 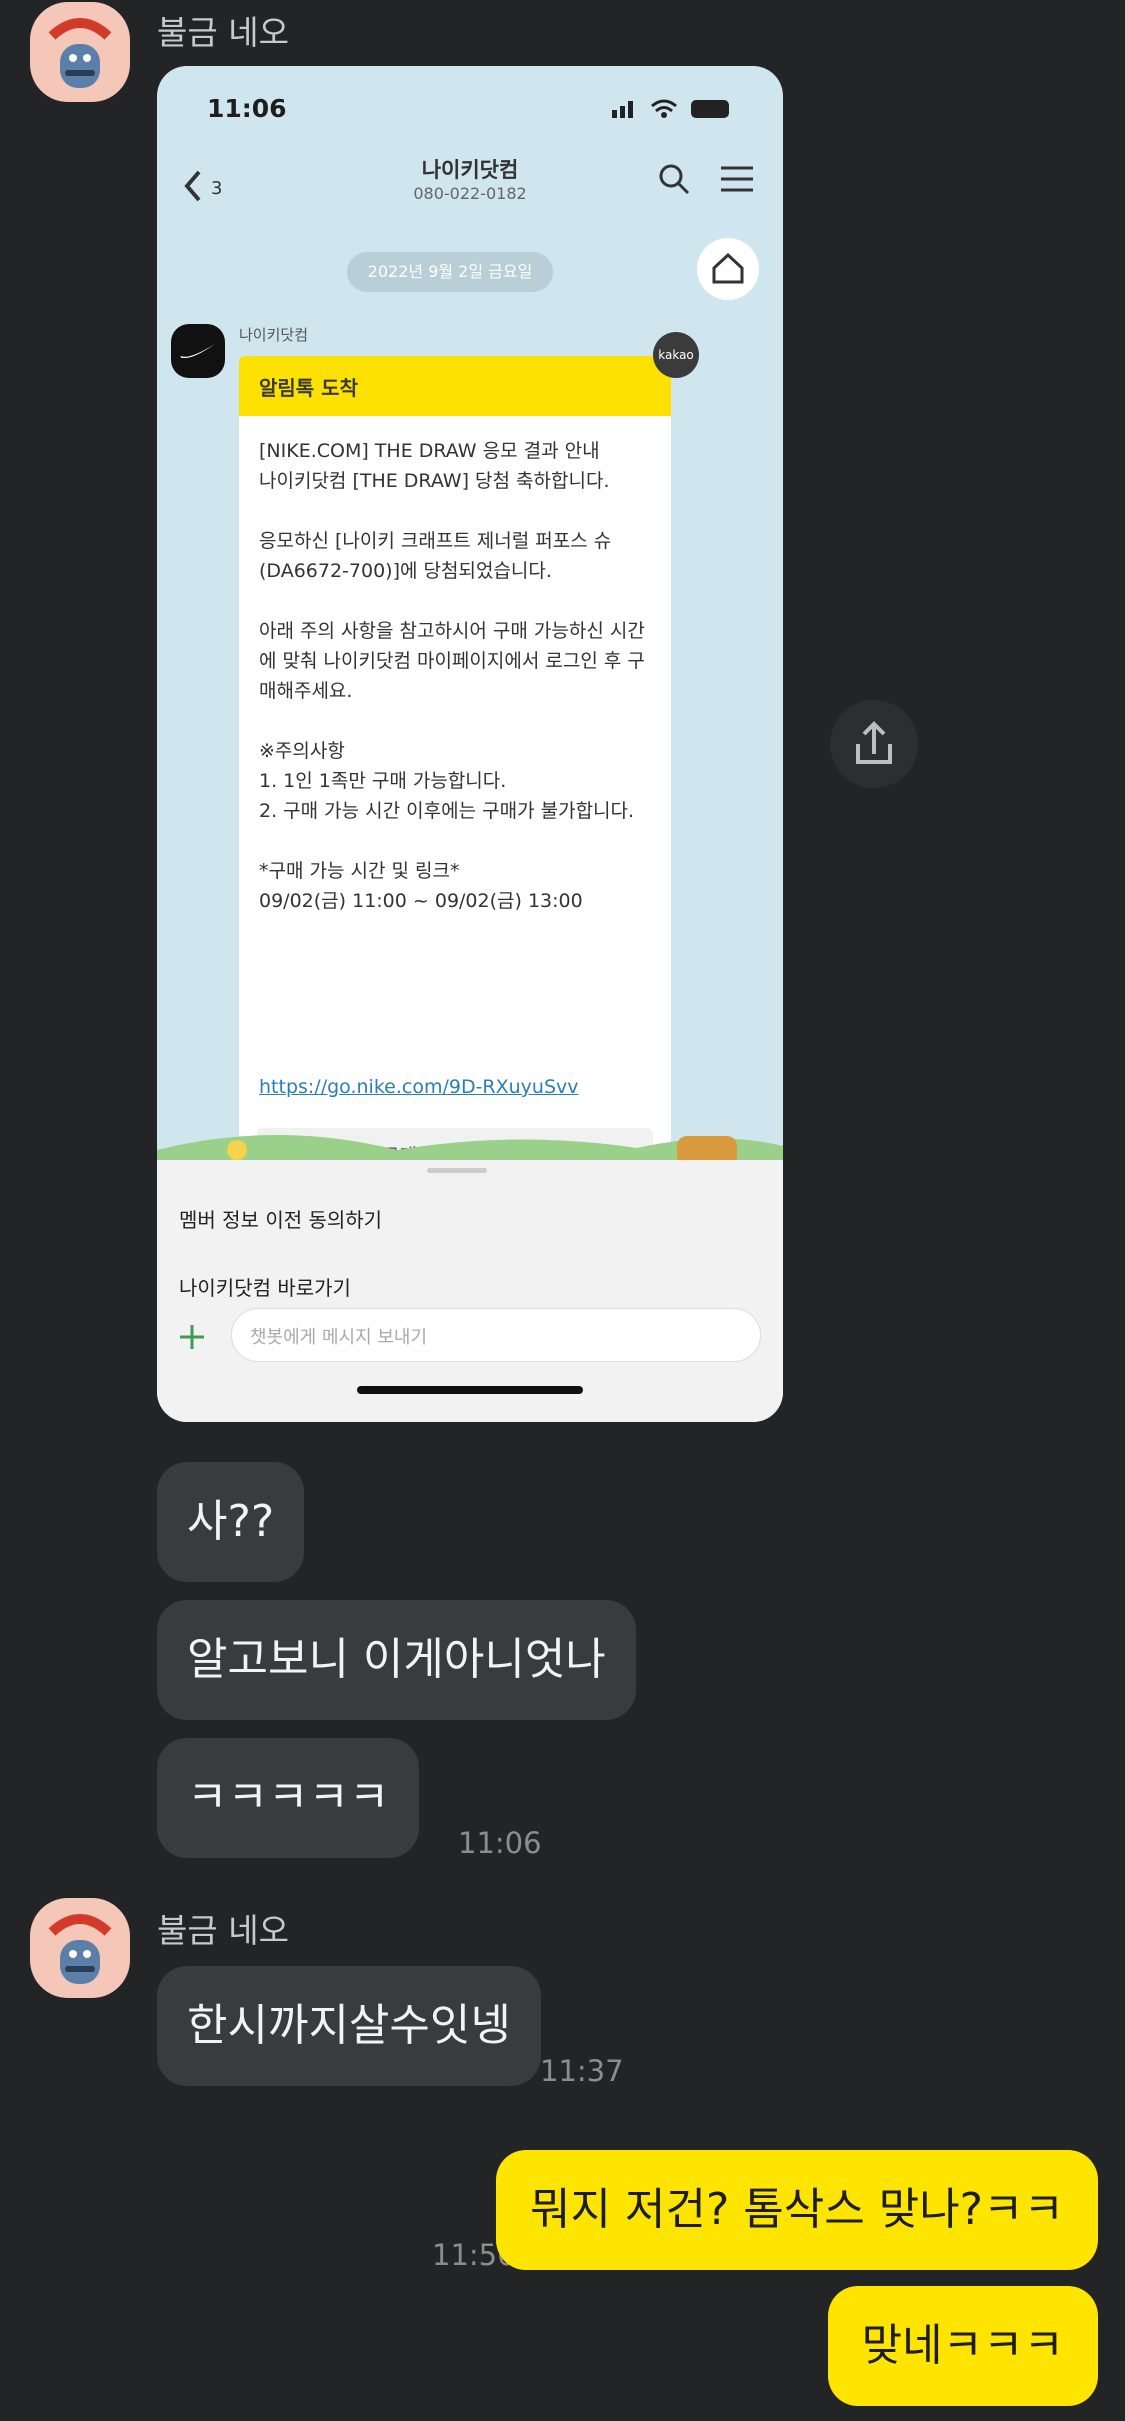 What do you see at coordinates (274, 335) in the screenshot?
I see `channel-name: 나이키닷컴` at bounding box center [274, 335].